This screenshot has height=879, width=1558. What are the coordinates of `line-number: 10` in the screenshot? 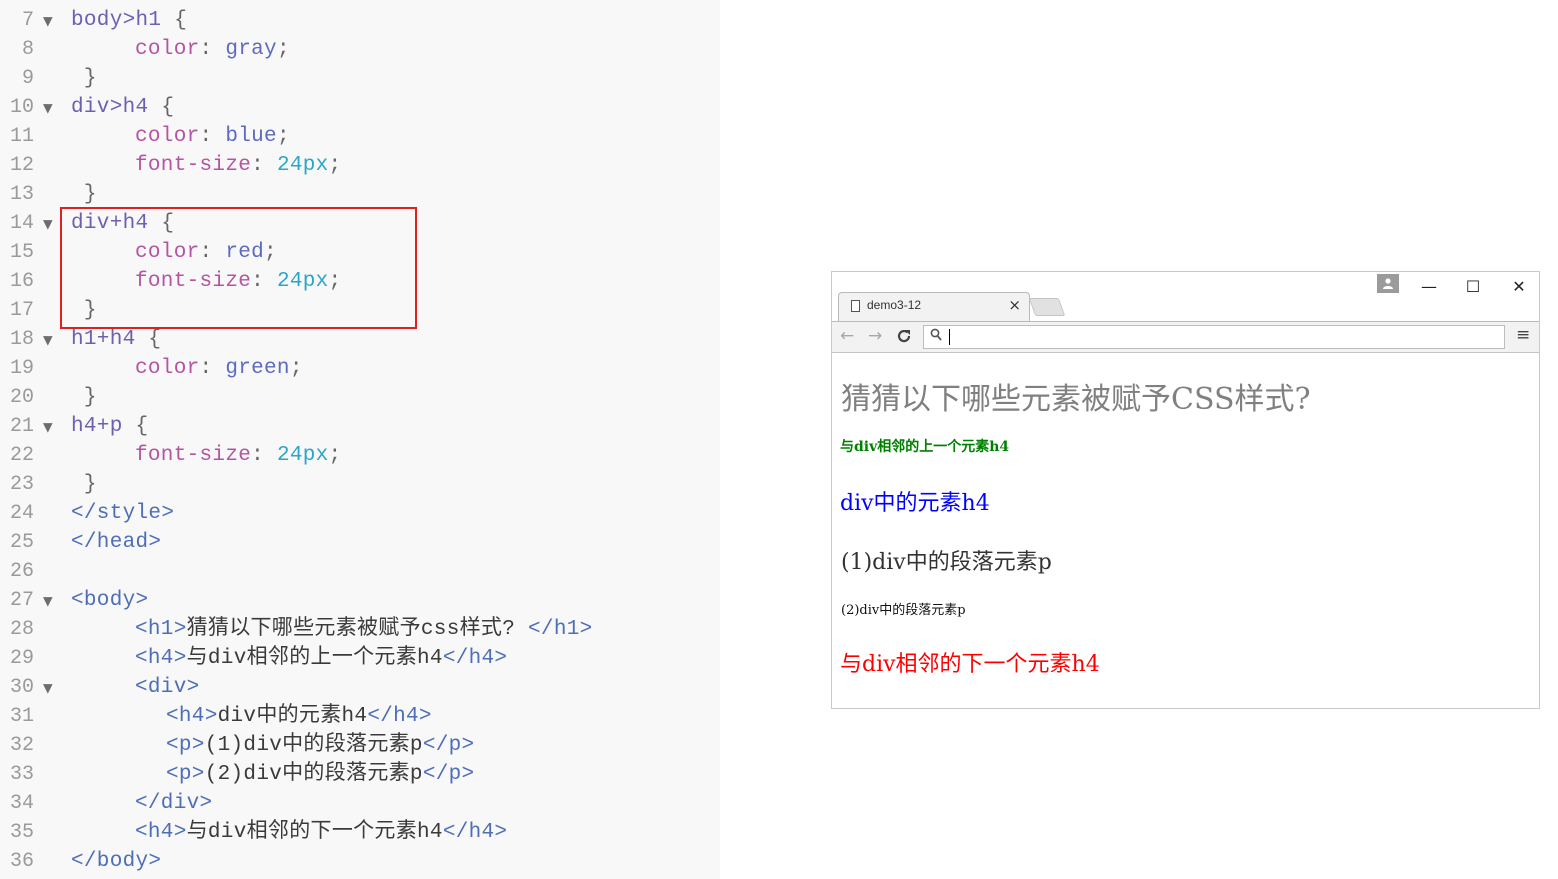 It's located at (21, 107).